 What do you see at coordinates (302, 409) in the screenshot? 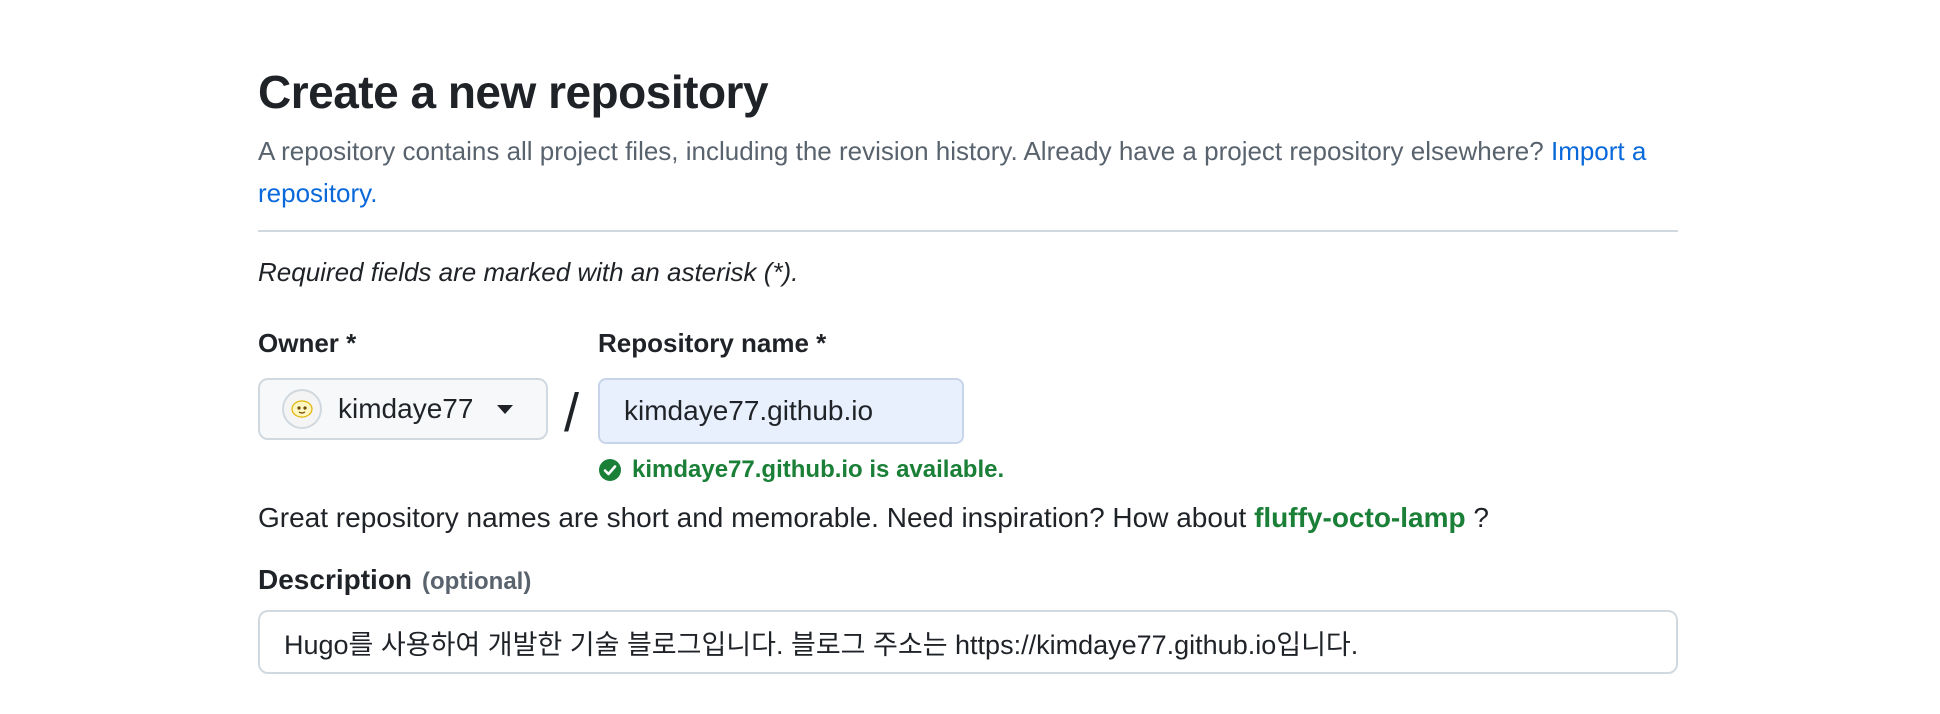
I see `avatar-icon` at bounding box center [302, 409].